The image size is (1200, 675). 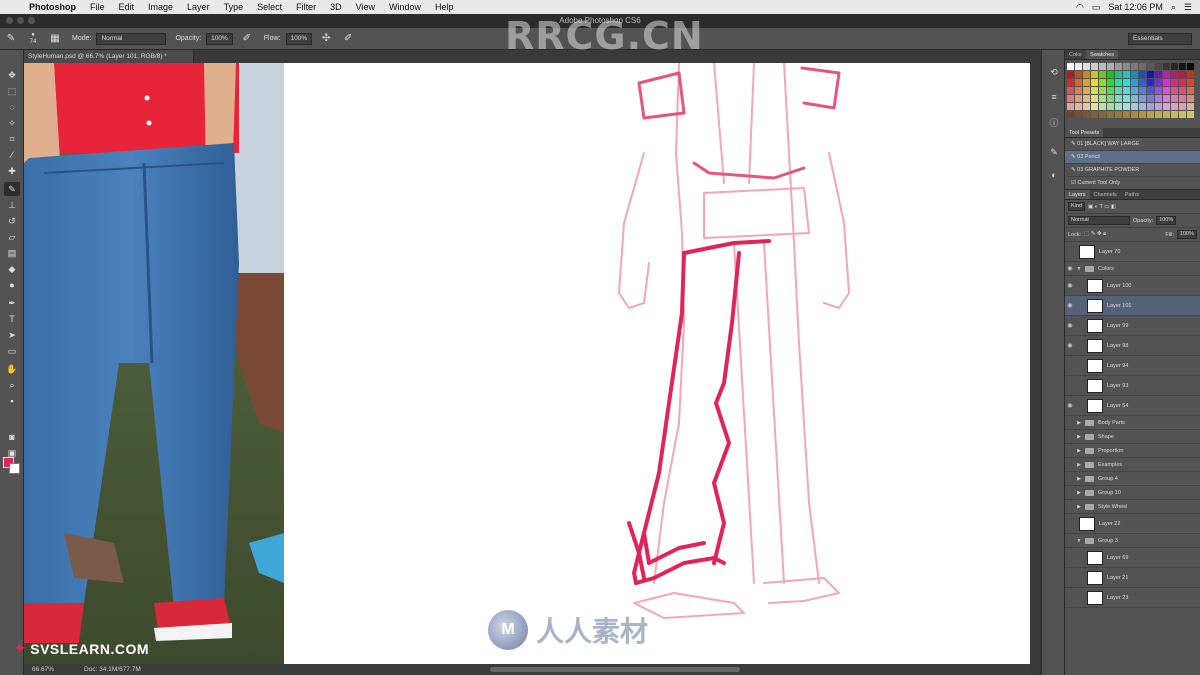 I want to click on layer-group-row: ▶ Style Wheel, so click(x=1132, y=507).